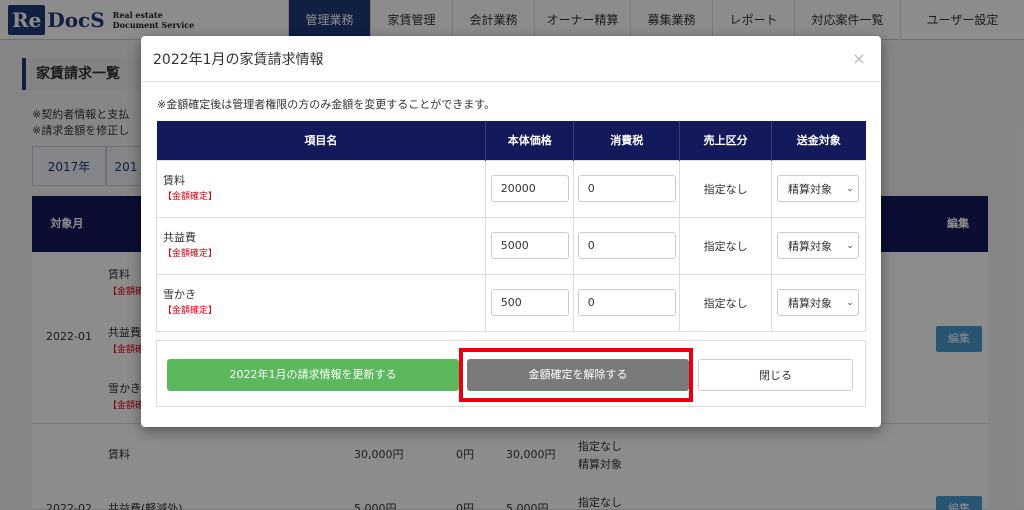 This screenshot has height=510, width=1024. I want to click on th-category: 売上区分, so click(725, 140).